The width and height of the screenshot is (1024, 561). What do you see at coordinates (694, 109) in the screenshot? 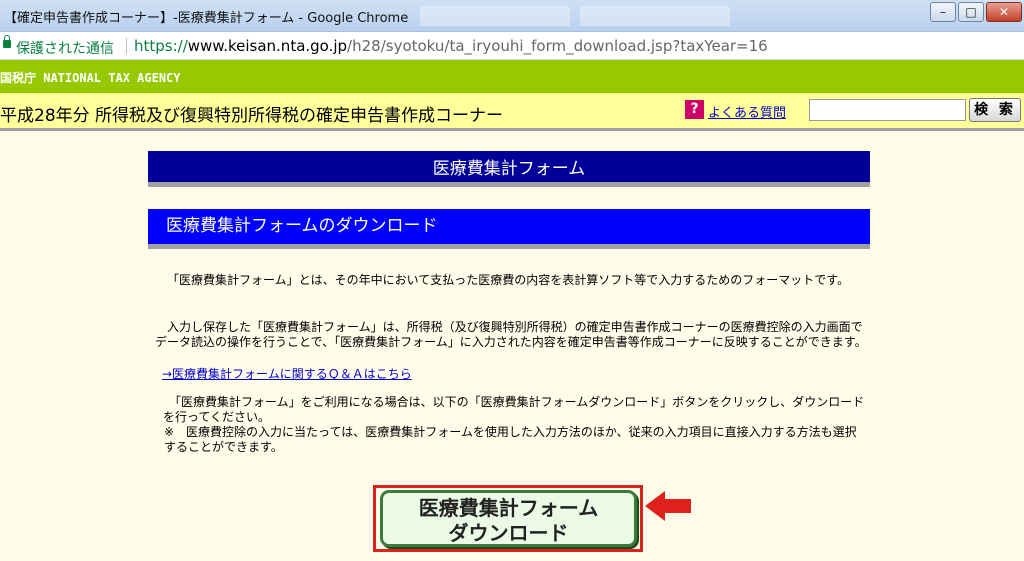
I see `help-icon: ?` at bounding box center [694, 109].